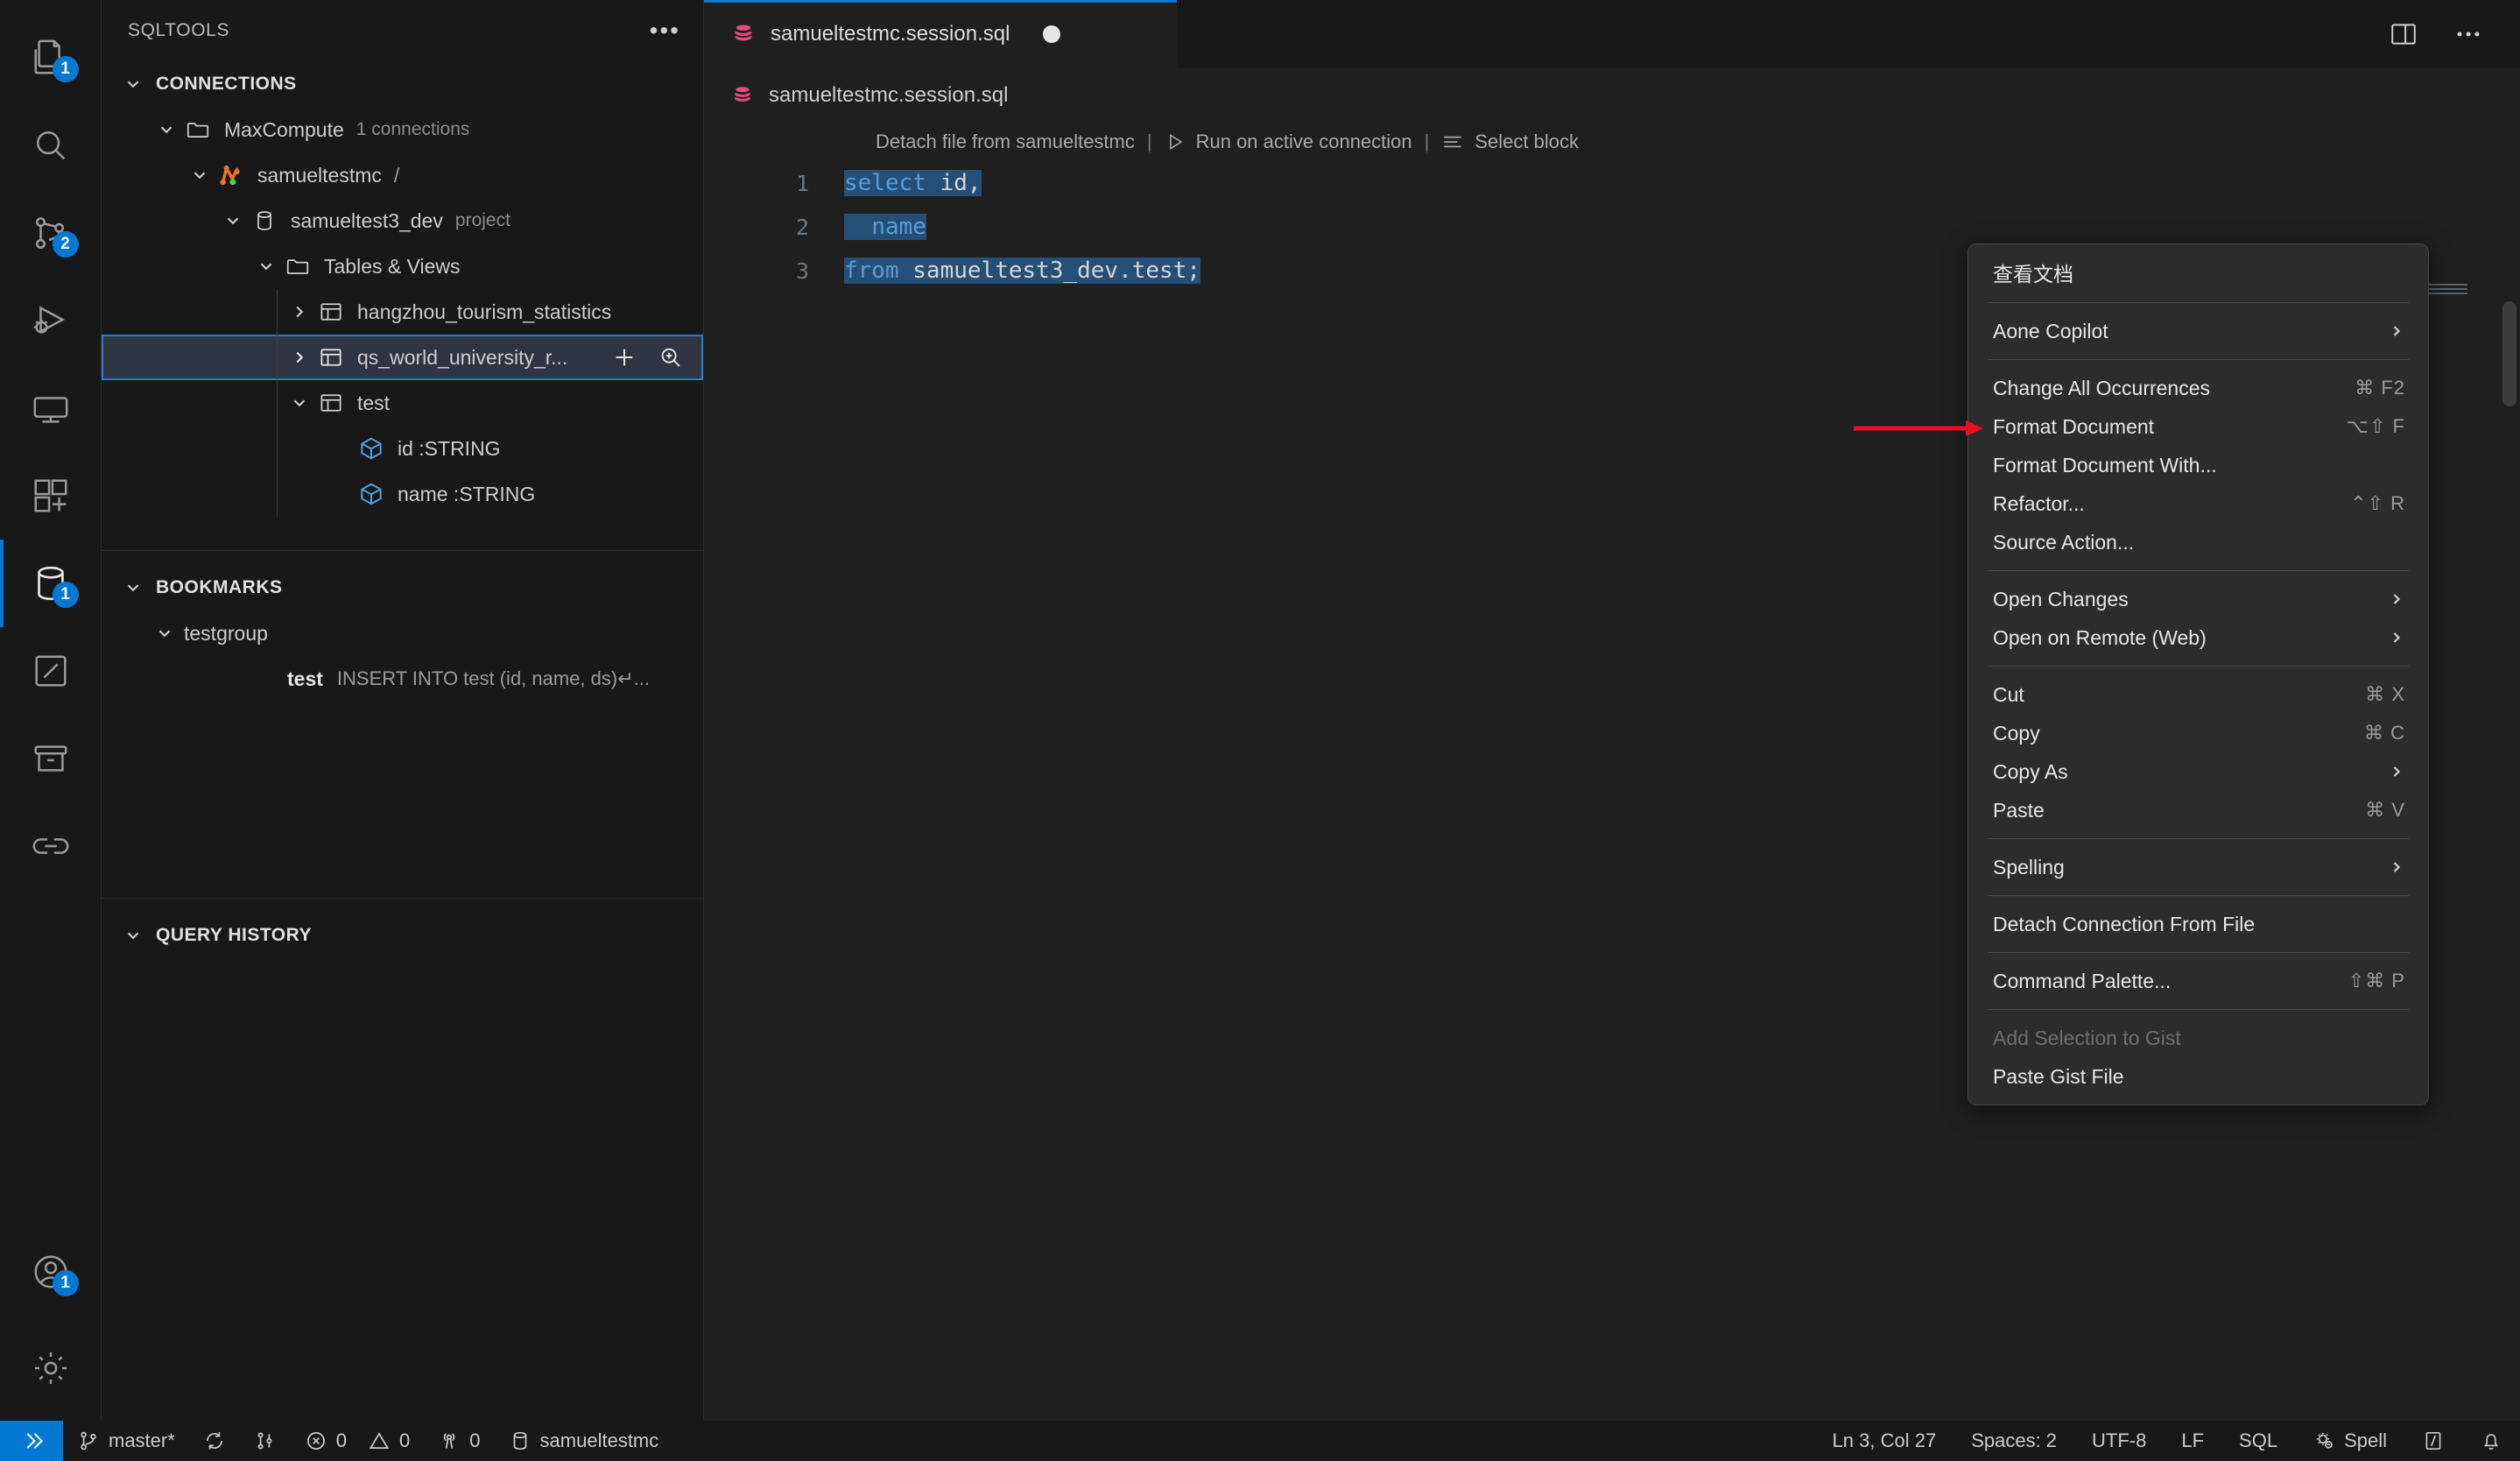  I want to click on menu-item-label: Copy As, so click(2030, 771).